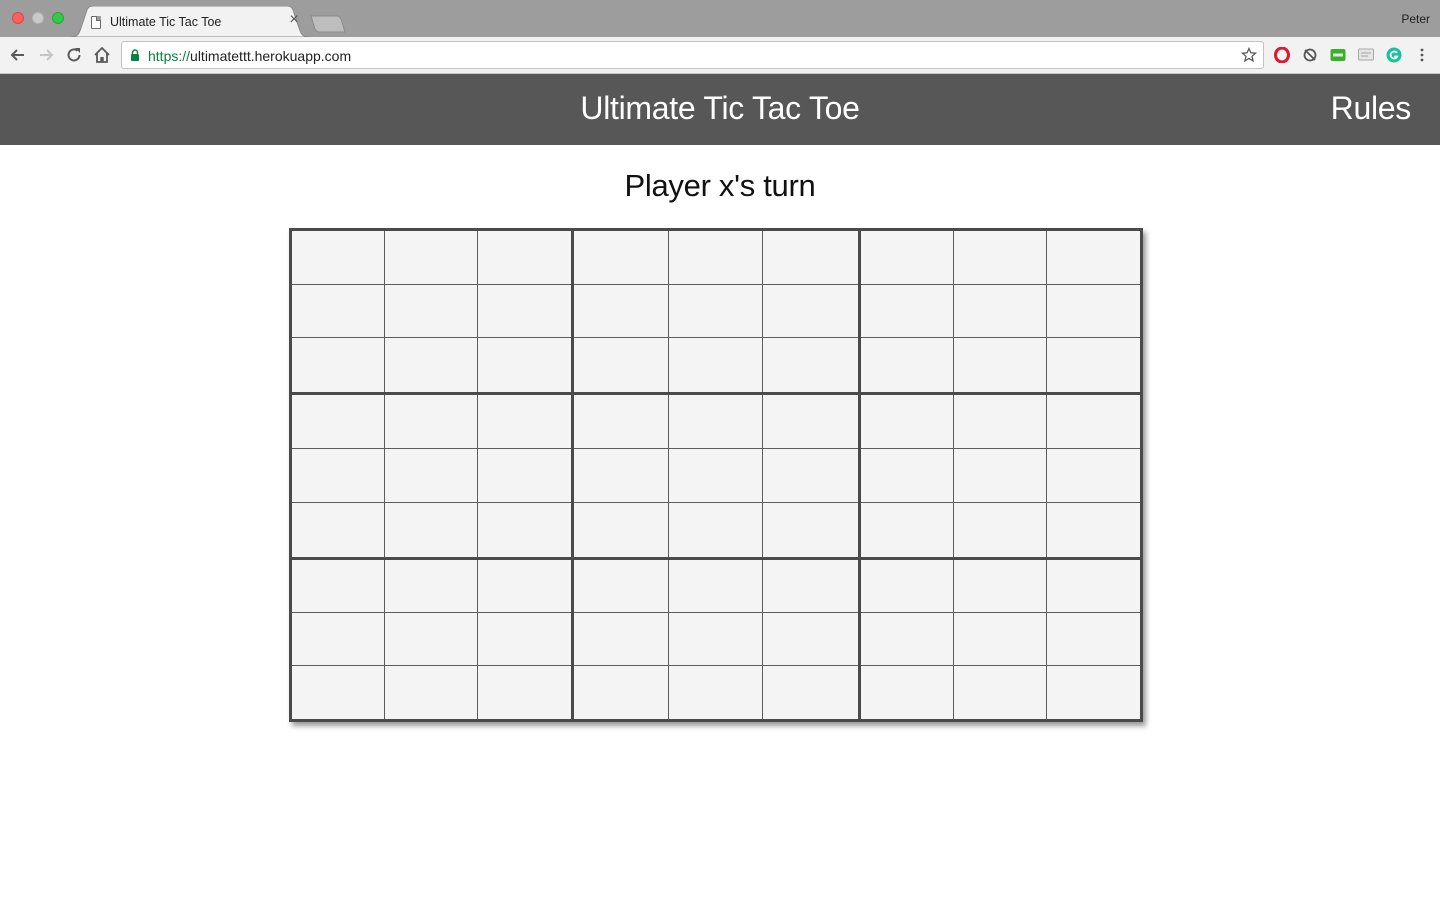 The width and height of the screenshot is (1440, 900). What do you see at coordinates (190, 21) in the screenshot?
I see `browser-tab: Ultimate Tic Tac Toe ×` at bounding box center [190, 21].